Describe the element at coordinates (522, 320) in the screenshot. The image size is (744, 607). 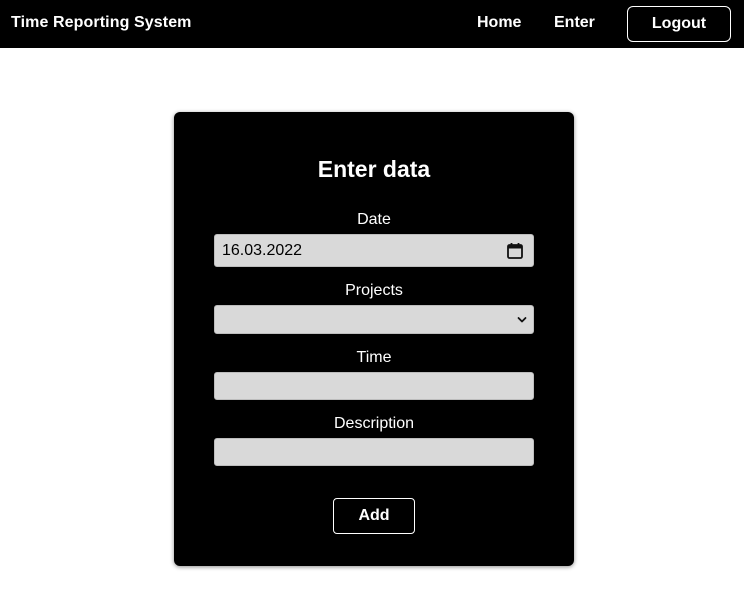
I see `chevron-down-icon` at that location.